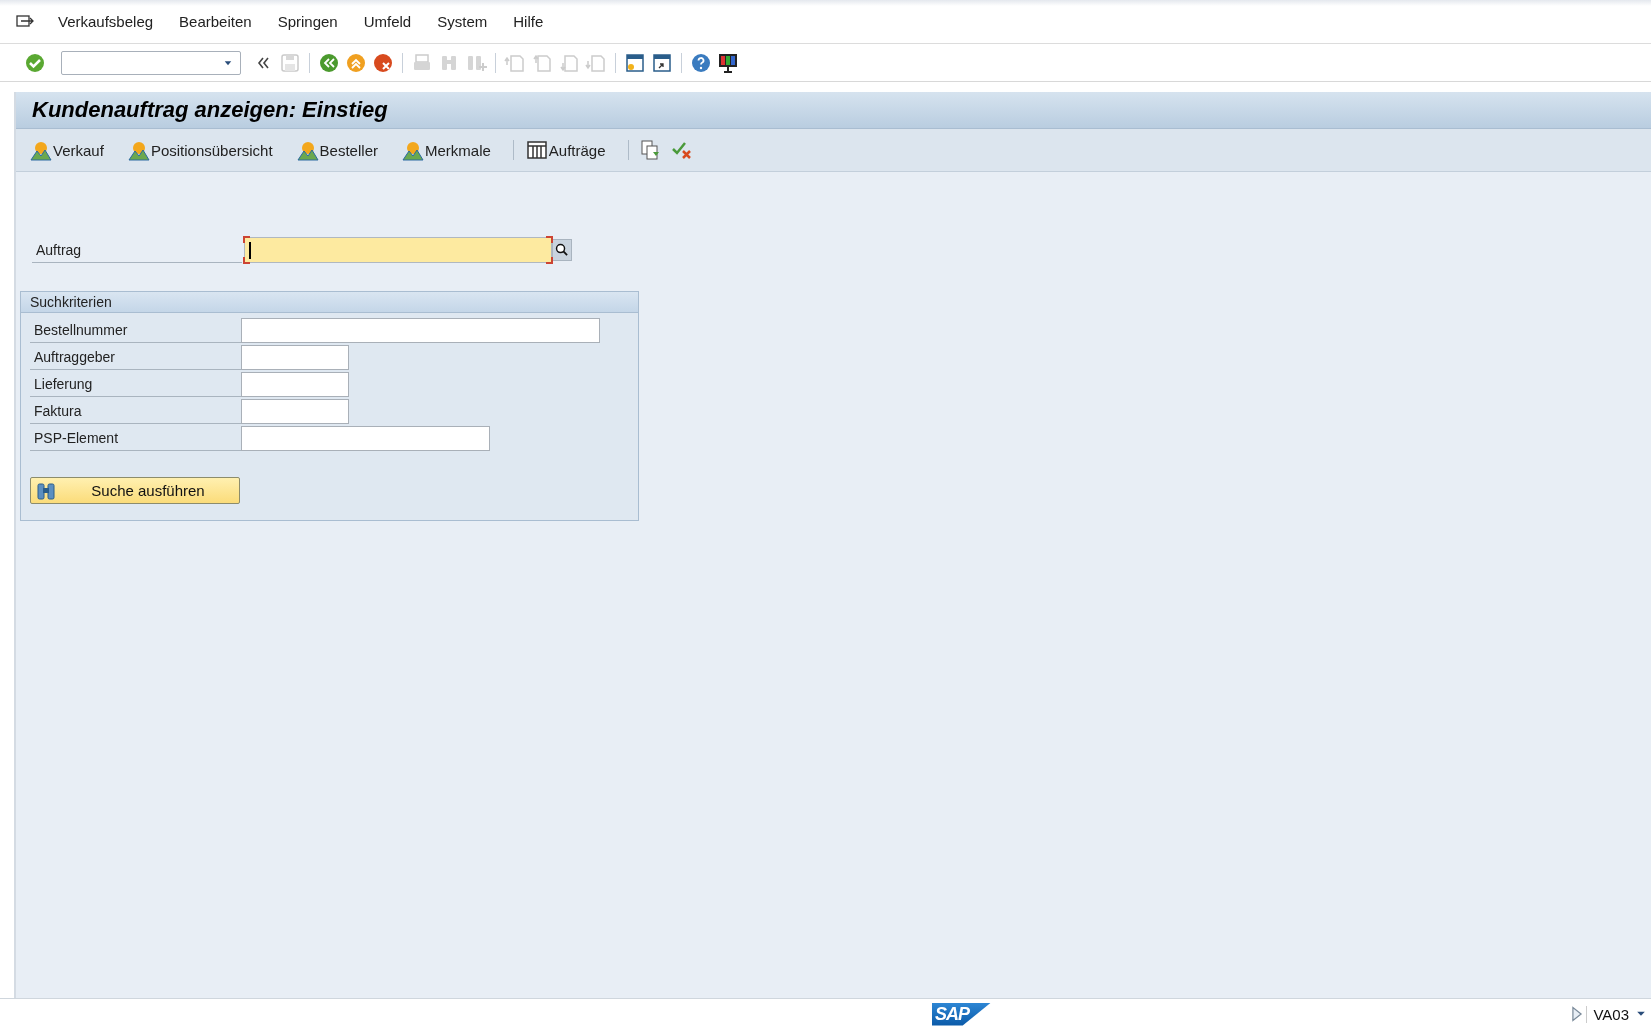 The image size is (1651, 1029). I want to click on menu-item: Umfeld, so click(387, 21).